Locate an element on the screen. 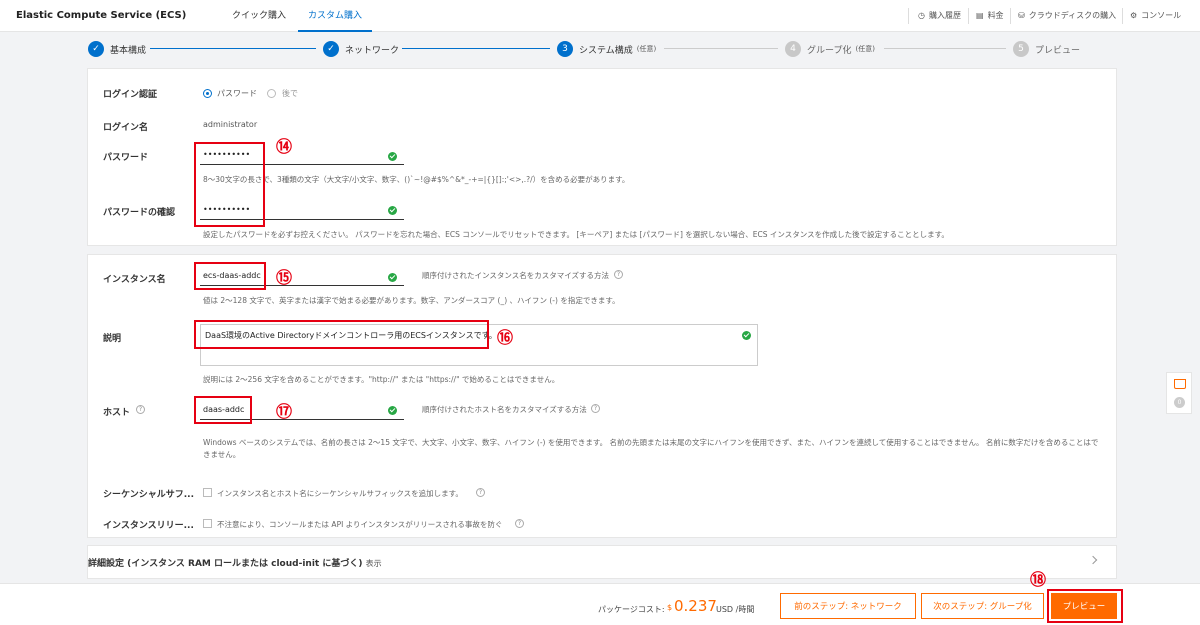  password-label: パスワード is located at coordinates (126, 158).